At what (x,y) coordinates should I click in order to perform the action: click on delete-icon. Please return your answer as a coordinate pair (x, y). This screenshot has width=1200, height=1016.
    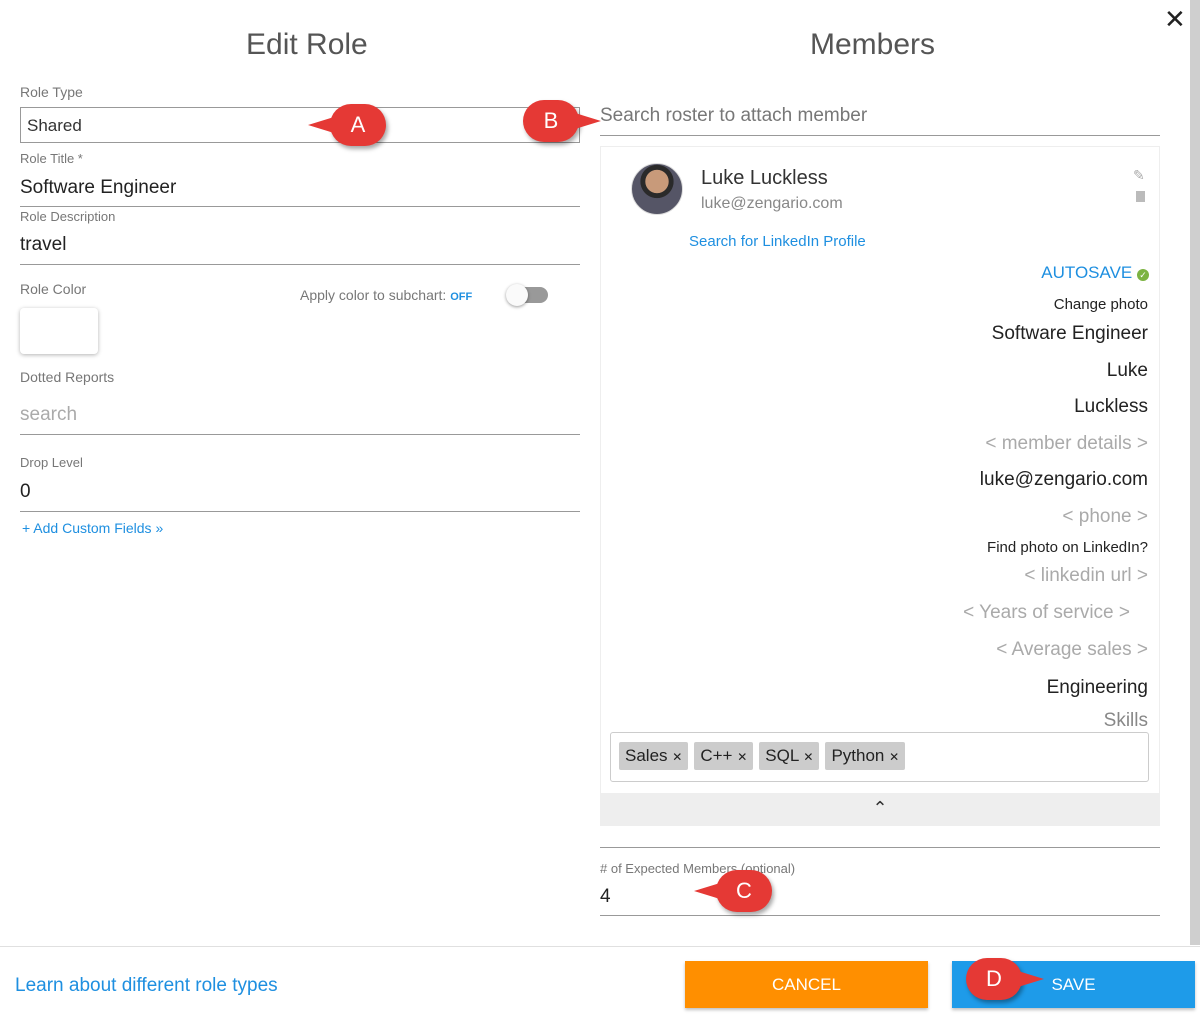
    Looking at the image, I should click on (1140, 196).